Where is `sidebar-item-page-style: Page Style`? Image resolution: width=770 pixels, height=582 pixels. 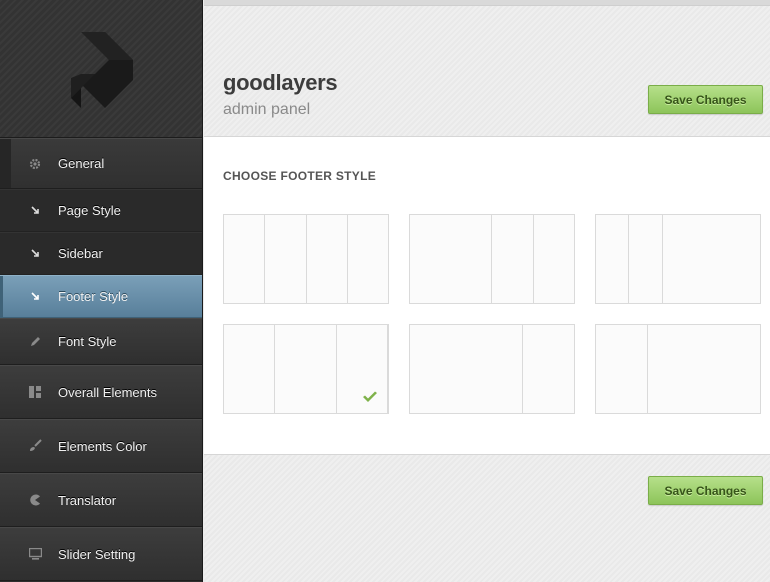 sidebar-item-page-style: Page Style is located at coordinates (101, 210).